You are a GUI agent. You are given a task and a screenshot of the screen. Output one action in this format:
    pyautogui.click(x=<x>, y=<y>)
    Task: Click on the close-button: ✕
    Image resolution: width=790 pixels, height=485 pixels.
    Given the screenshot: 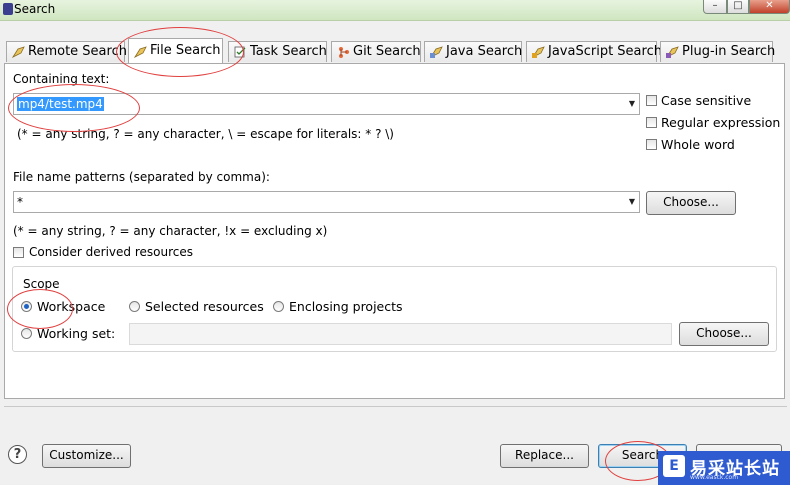 What is the action you would take?
    pyautogui.click(x=769, y=7)
    